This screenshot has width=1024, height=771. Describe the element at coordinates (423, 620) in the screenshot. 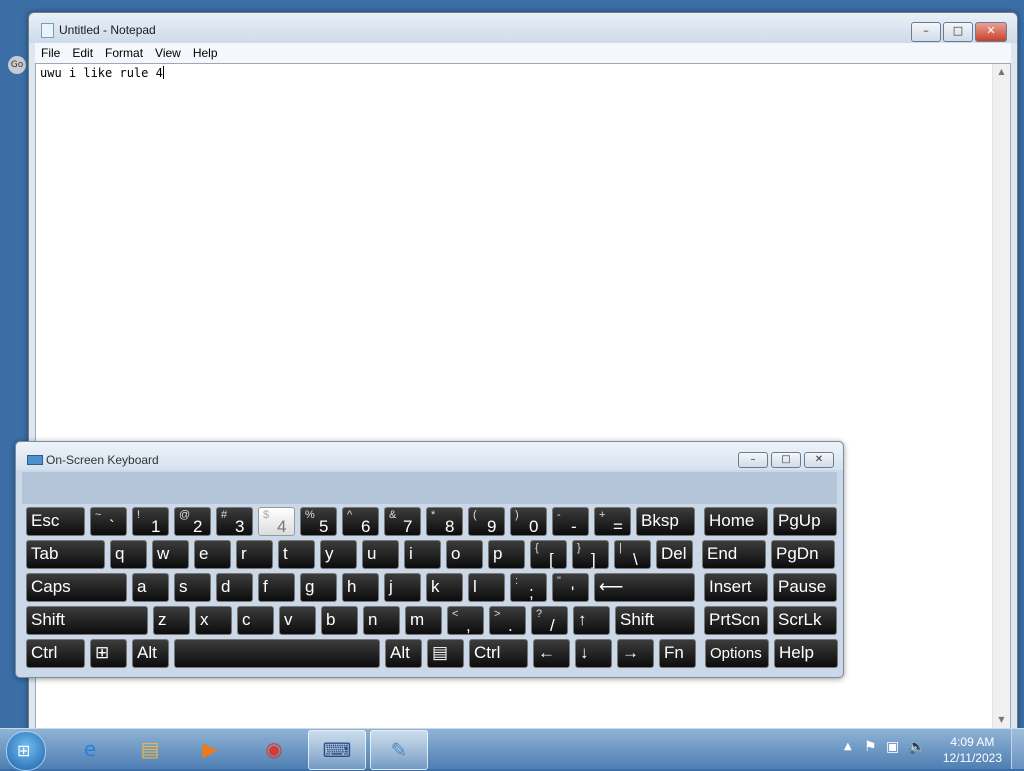

I see `key-m: m` at that location.